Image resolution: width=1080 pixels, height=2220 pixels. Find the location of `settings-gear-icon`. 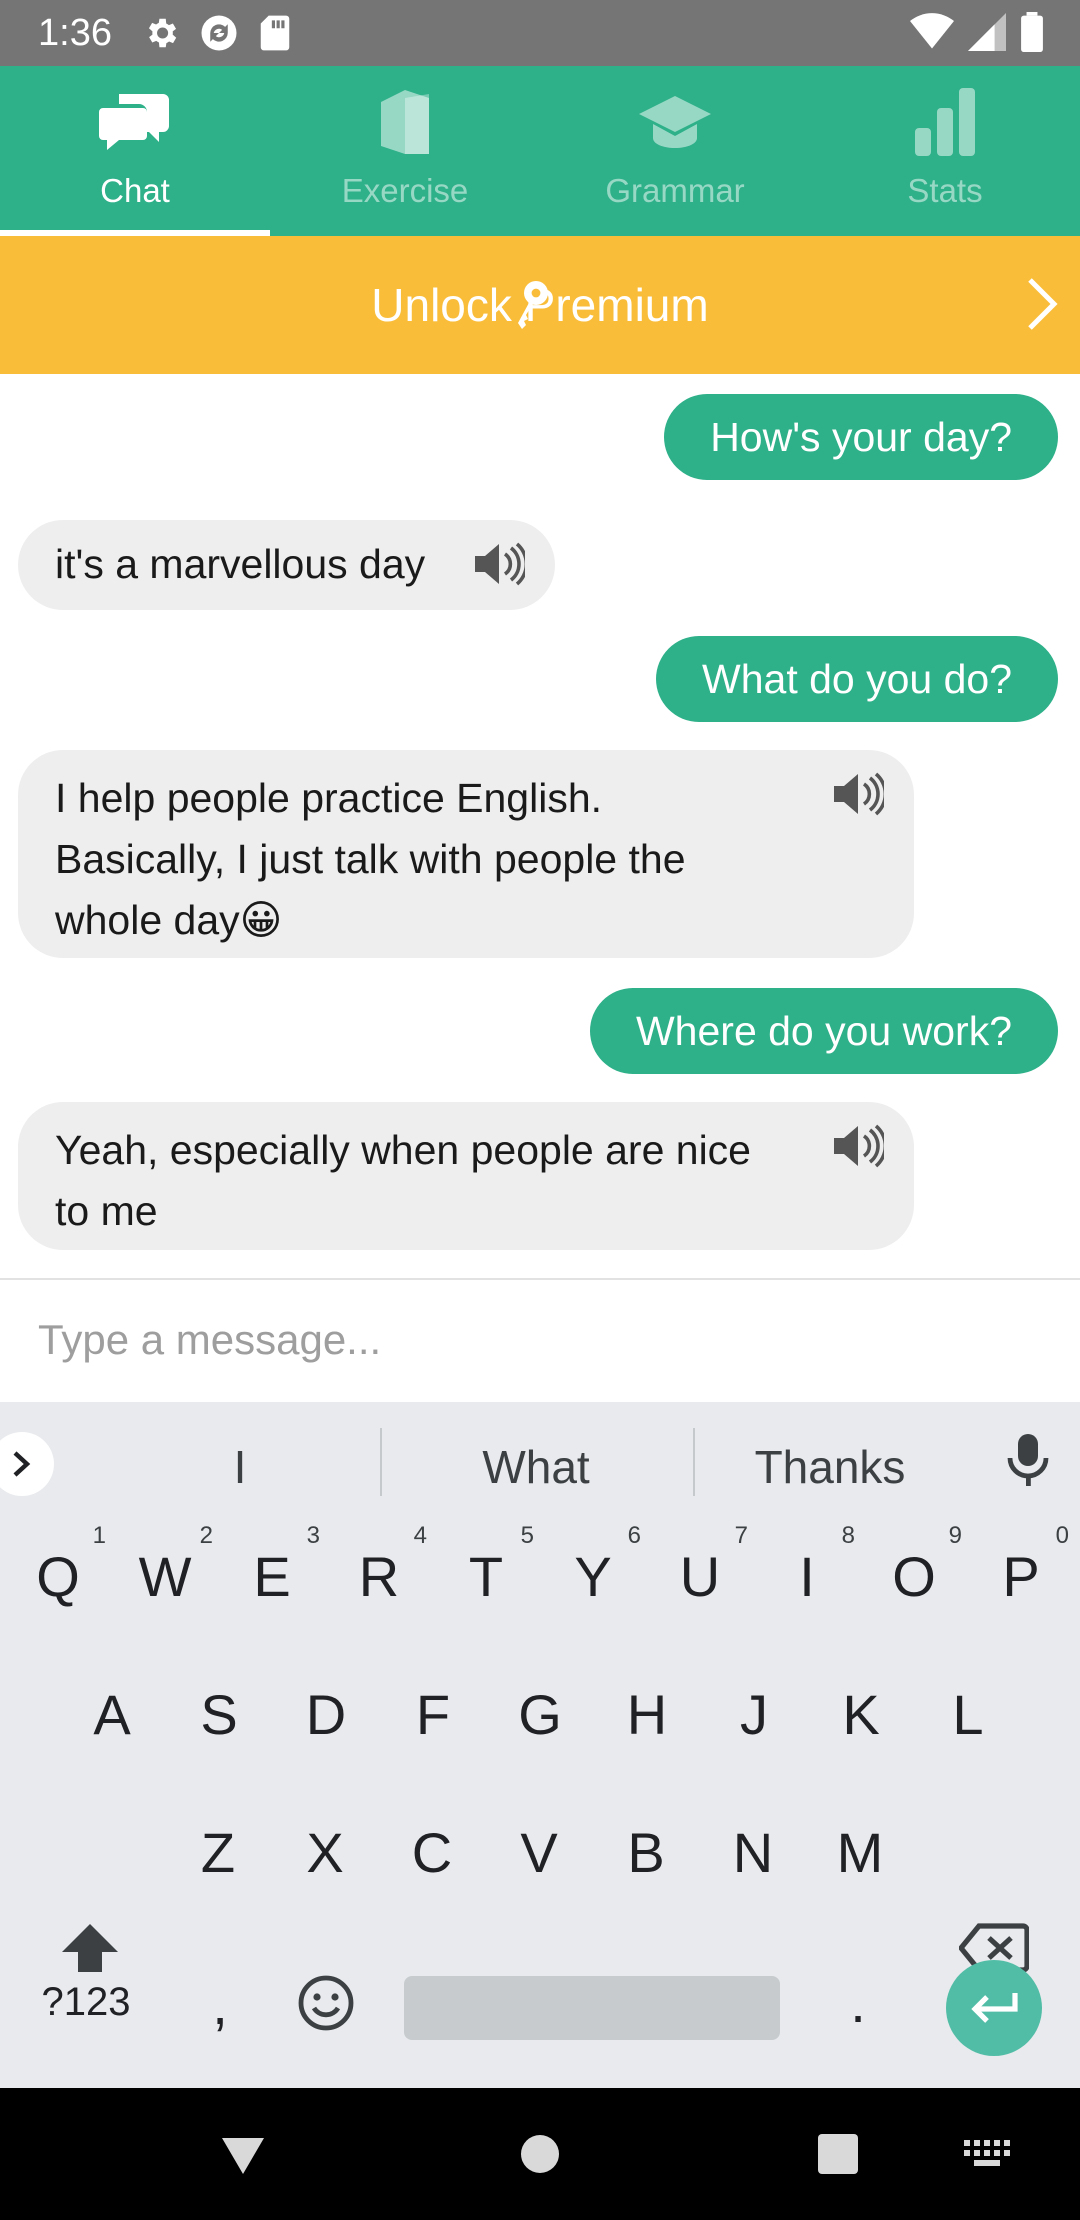

settings-gear-icon is located at coordinates (162, 33).